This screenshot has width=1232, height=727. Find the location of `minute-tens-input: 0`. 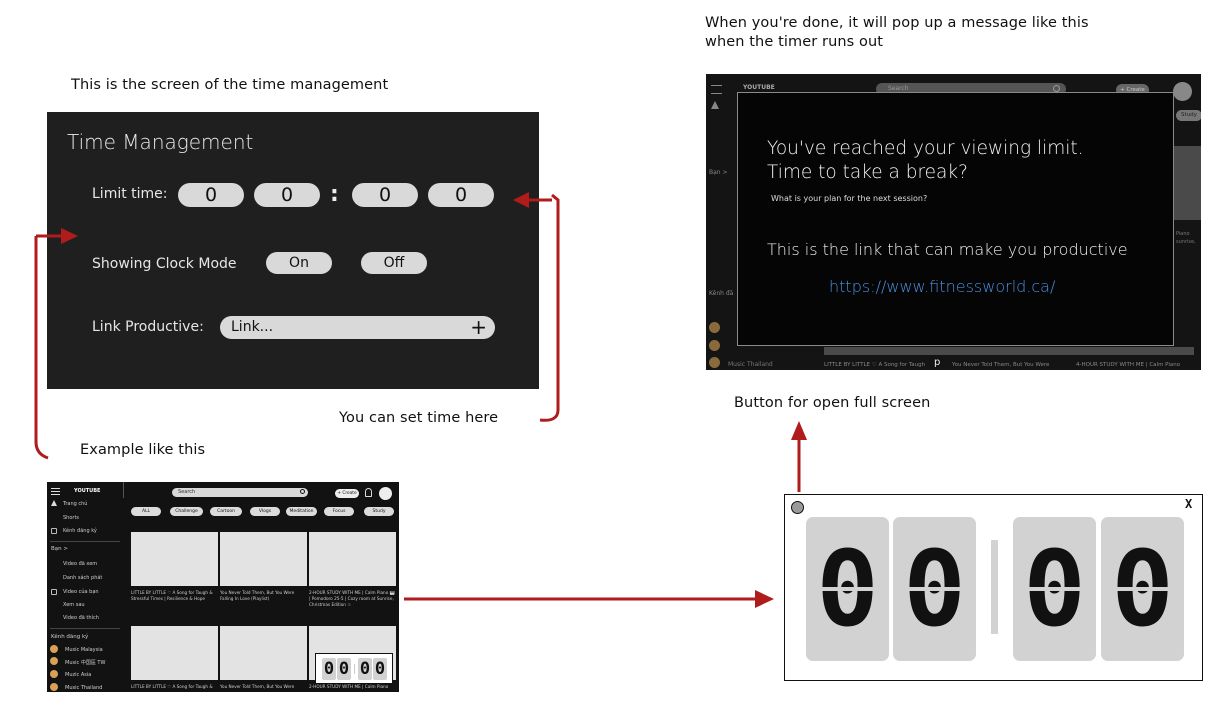

minute-tens-input: 0 is located at coordinates (385, 195).